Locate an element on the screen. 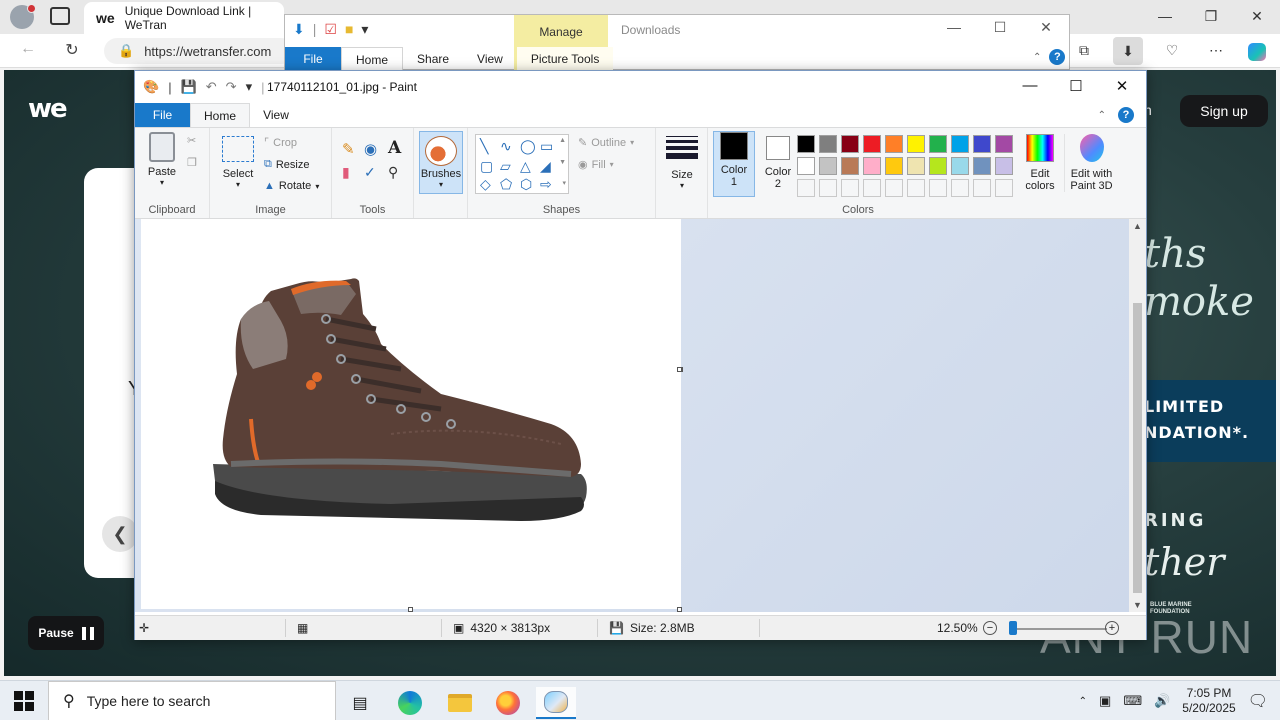 This screenshot has width=1280, height=720. fill-bucket-icon: ◉ is located at coordinates (370, 149).